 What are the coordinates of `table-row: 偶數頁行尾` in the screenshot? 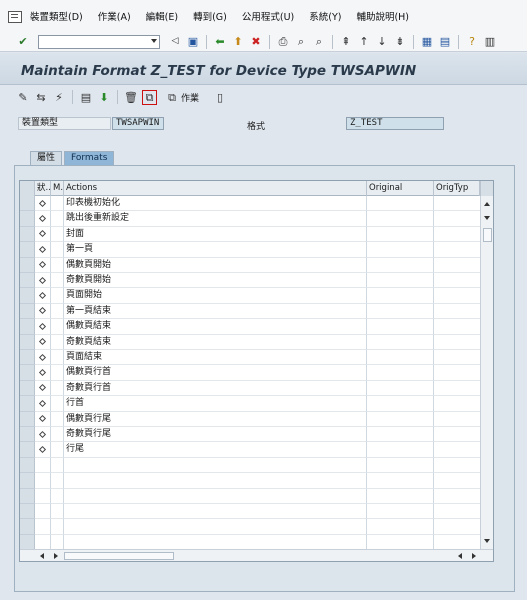 It's located at (250, 419).